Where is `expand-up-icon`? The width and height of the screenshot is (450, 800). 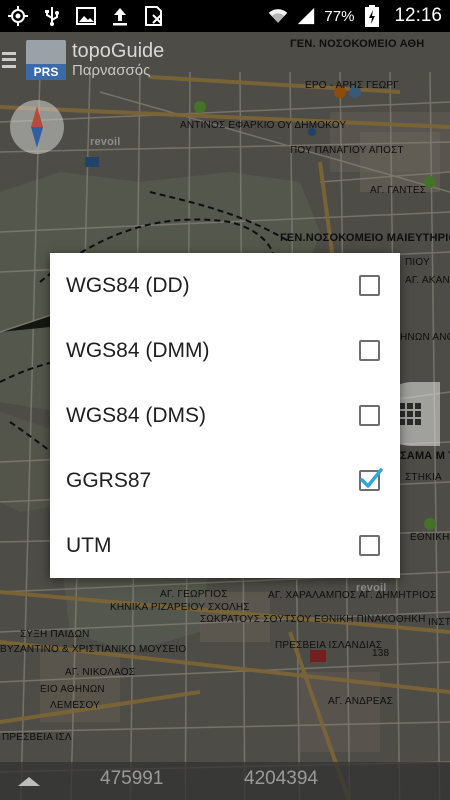 expand-up-icon is located at coordinates (29, 781).